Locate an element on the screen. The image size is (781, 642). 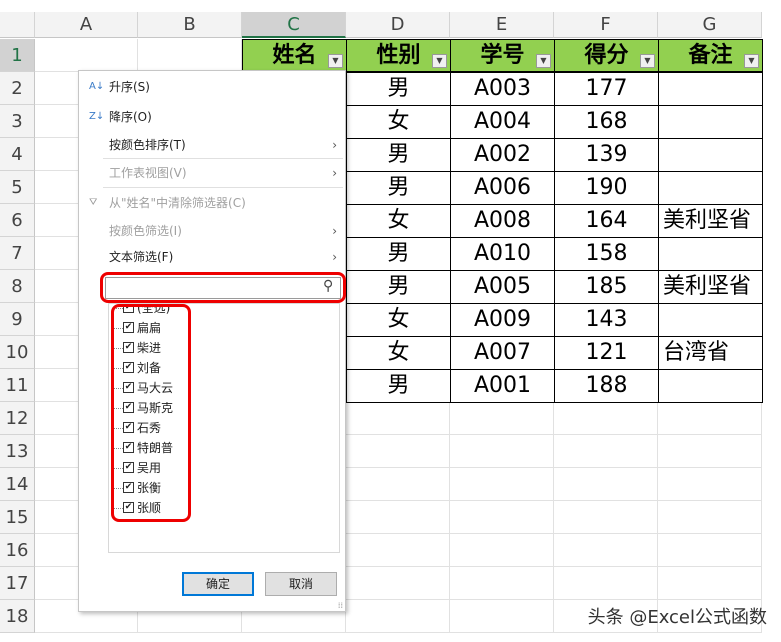
text-filter: 文本筛选(F) › is located at coordinates (212, 257).